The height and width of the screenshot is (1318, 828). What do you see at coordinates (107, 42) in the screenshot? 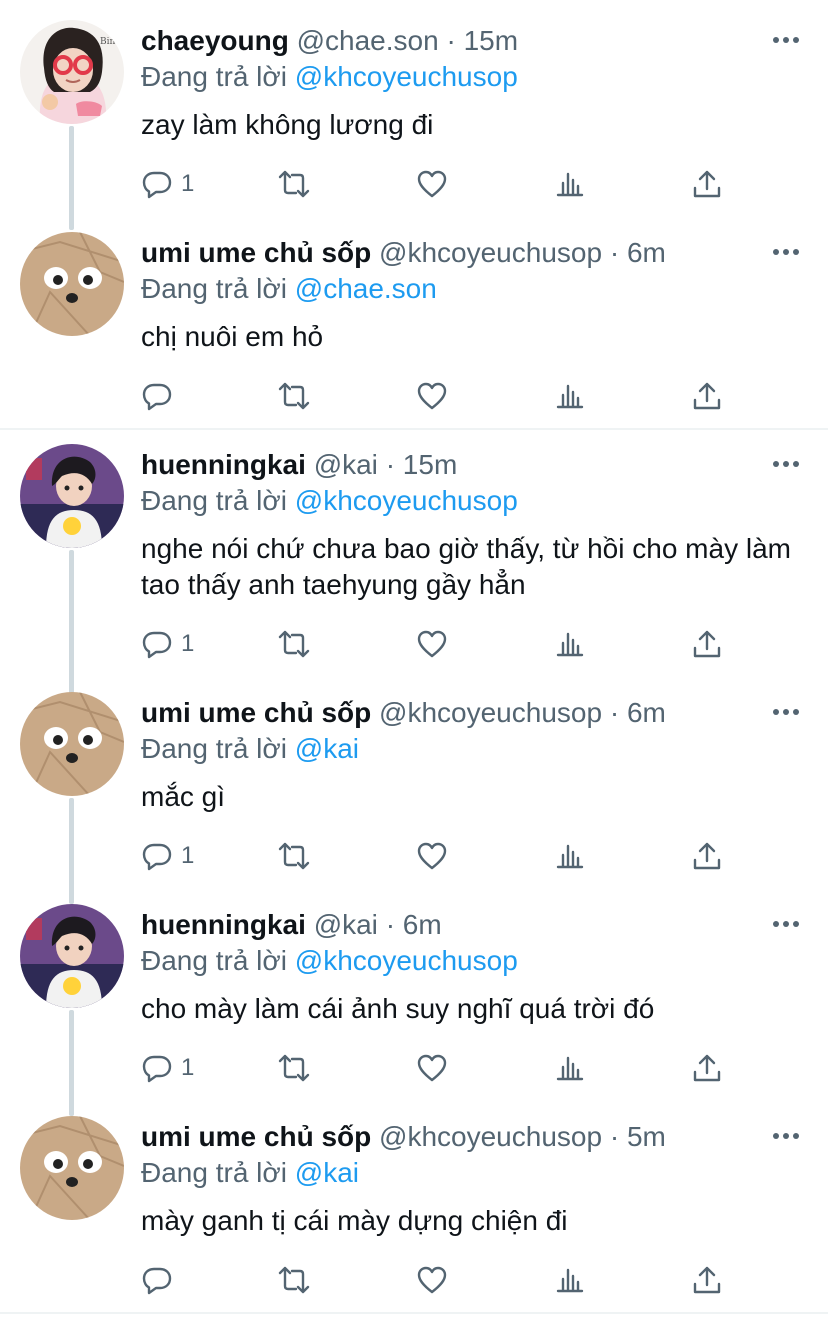
I see `svg-text: Bin` at bounding box center [107, 42].